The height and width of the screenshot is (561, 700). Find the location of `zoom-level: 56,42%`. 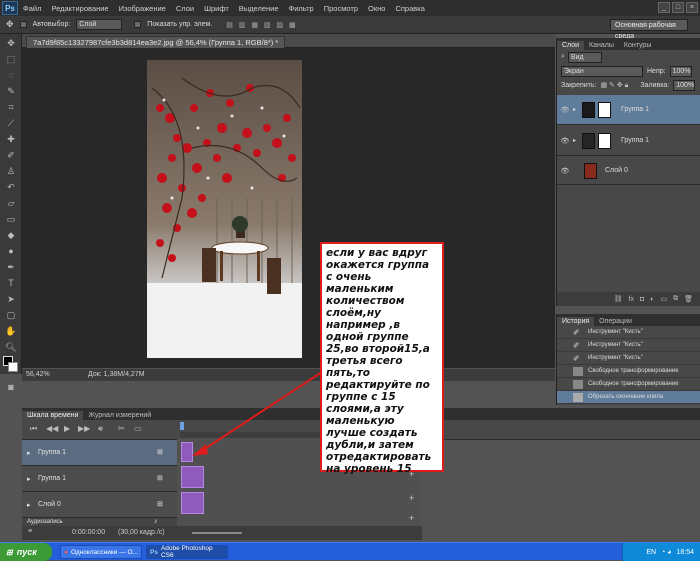

zoom-level: 56,42% is located at coordinates (38, 374).